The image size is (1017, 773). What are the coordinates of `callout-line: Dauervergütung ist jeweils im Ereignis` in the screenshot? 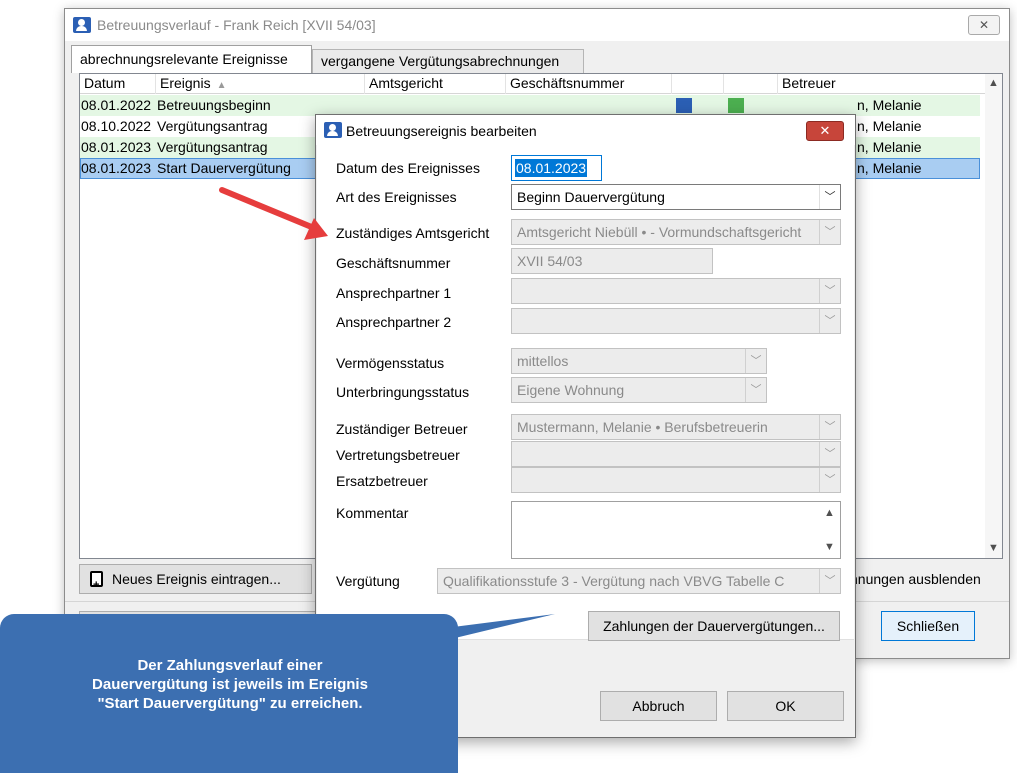 It's located at (230, 684).